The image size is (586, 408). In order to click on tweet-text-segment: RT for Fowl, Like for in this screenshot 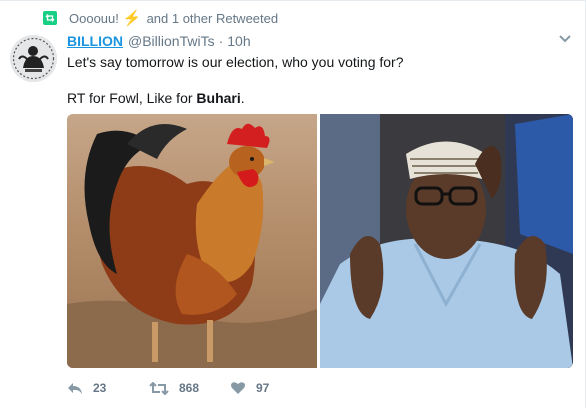, I will do `click(132, 98)`.